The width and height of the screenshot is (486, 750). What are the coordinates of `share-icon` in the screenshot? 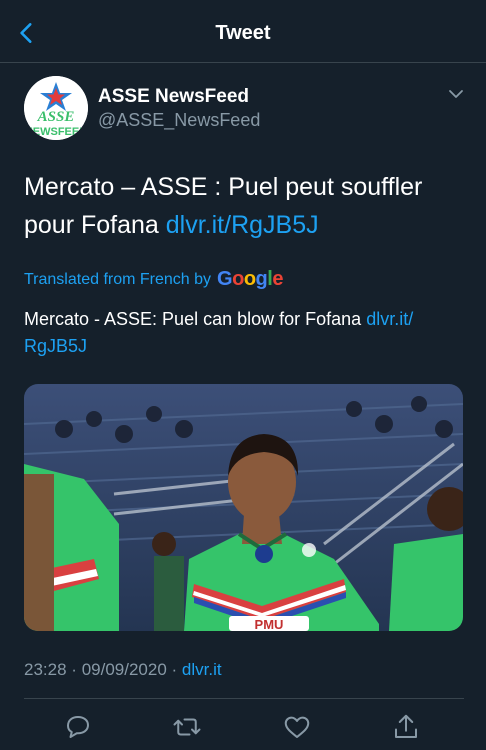 It's located at (406, 727).